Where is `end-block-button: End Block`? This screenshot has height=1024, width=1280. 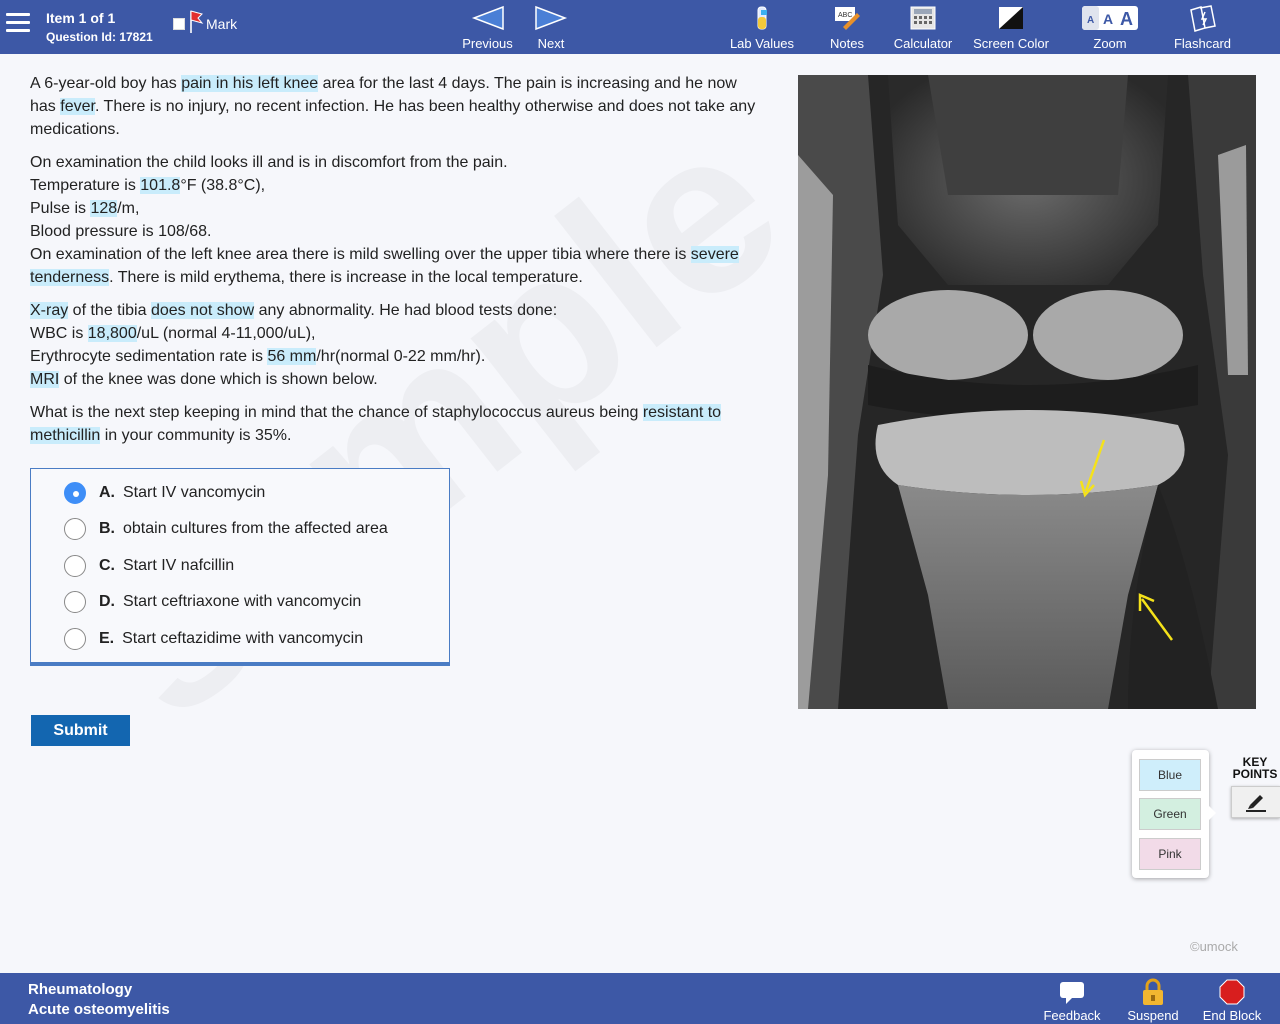 end-block-button: End Block is located at coordinates (1232, 1000).